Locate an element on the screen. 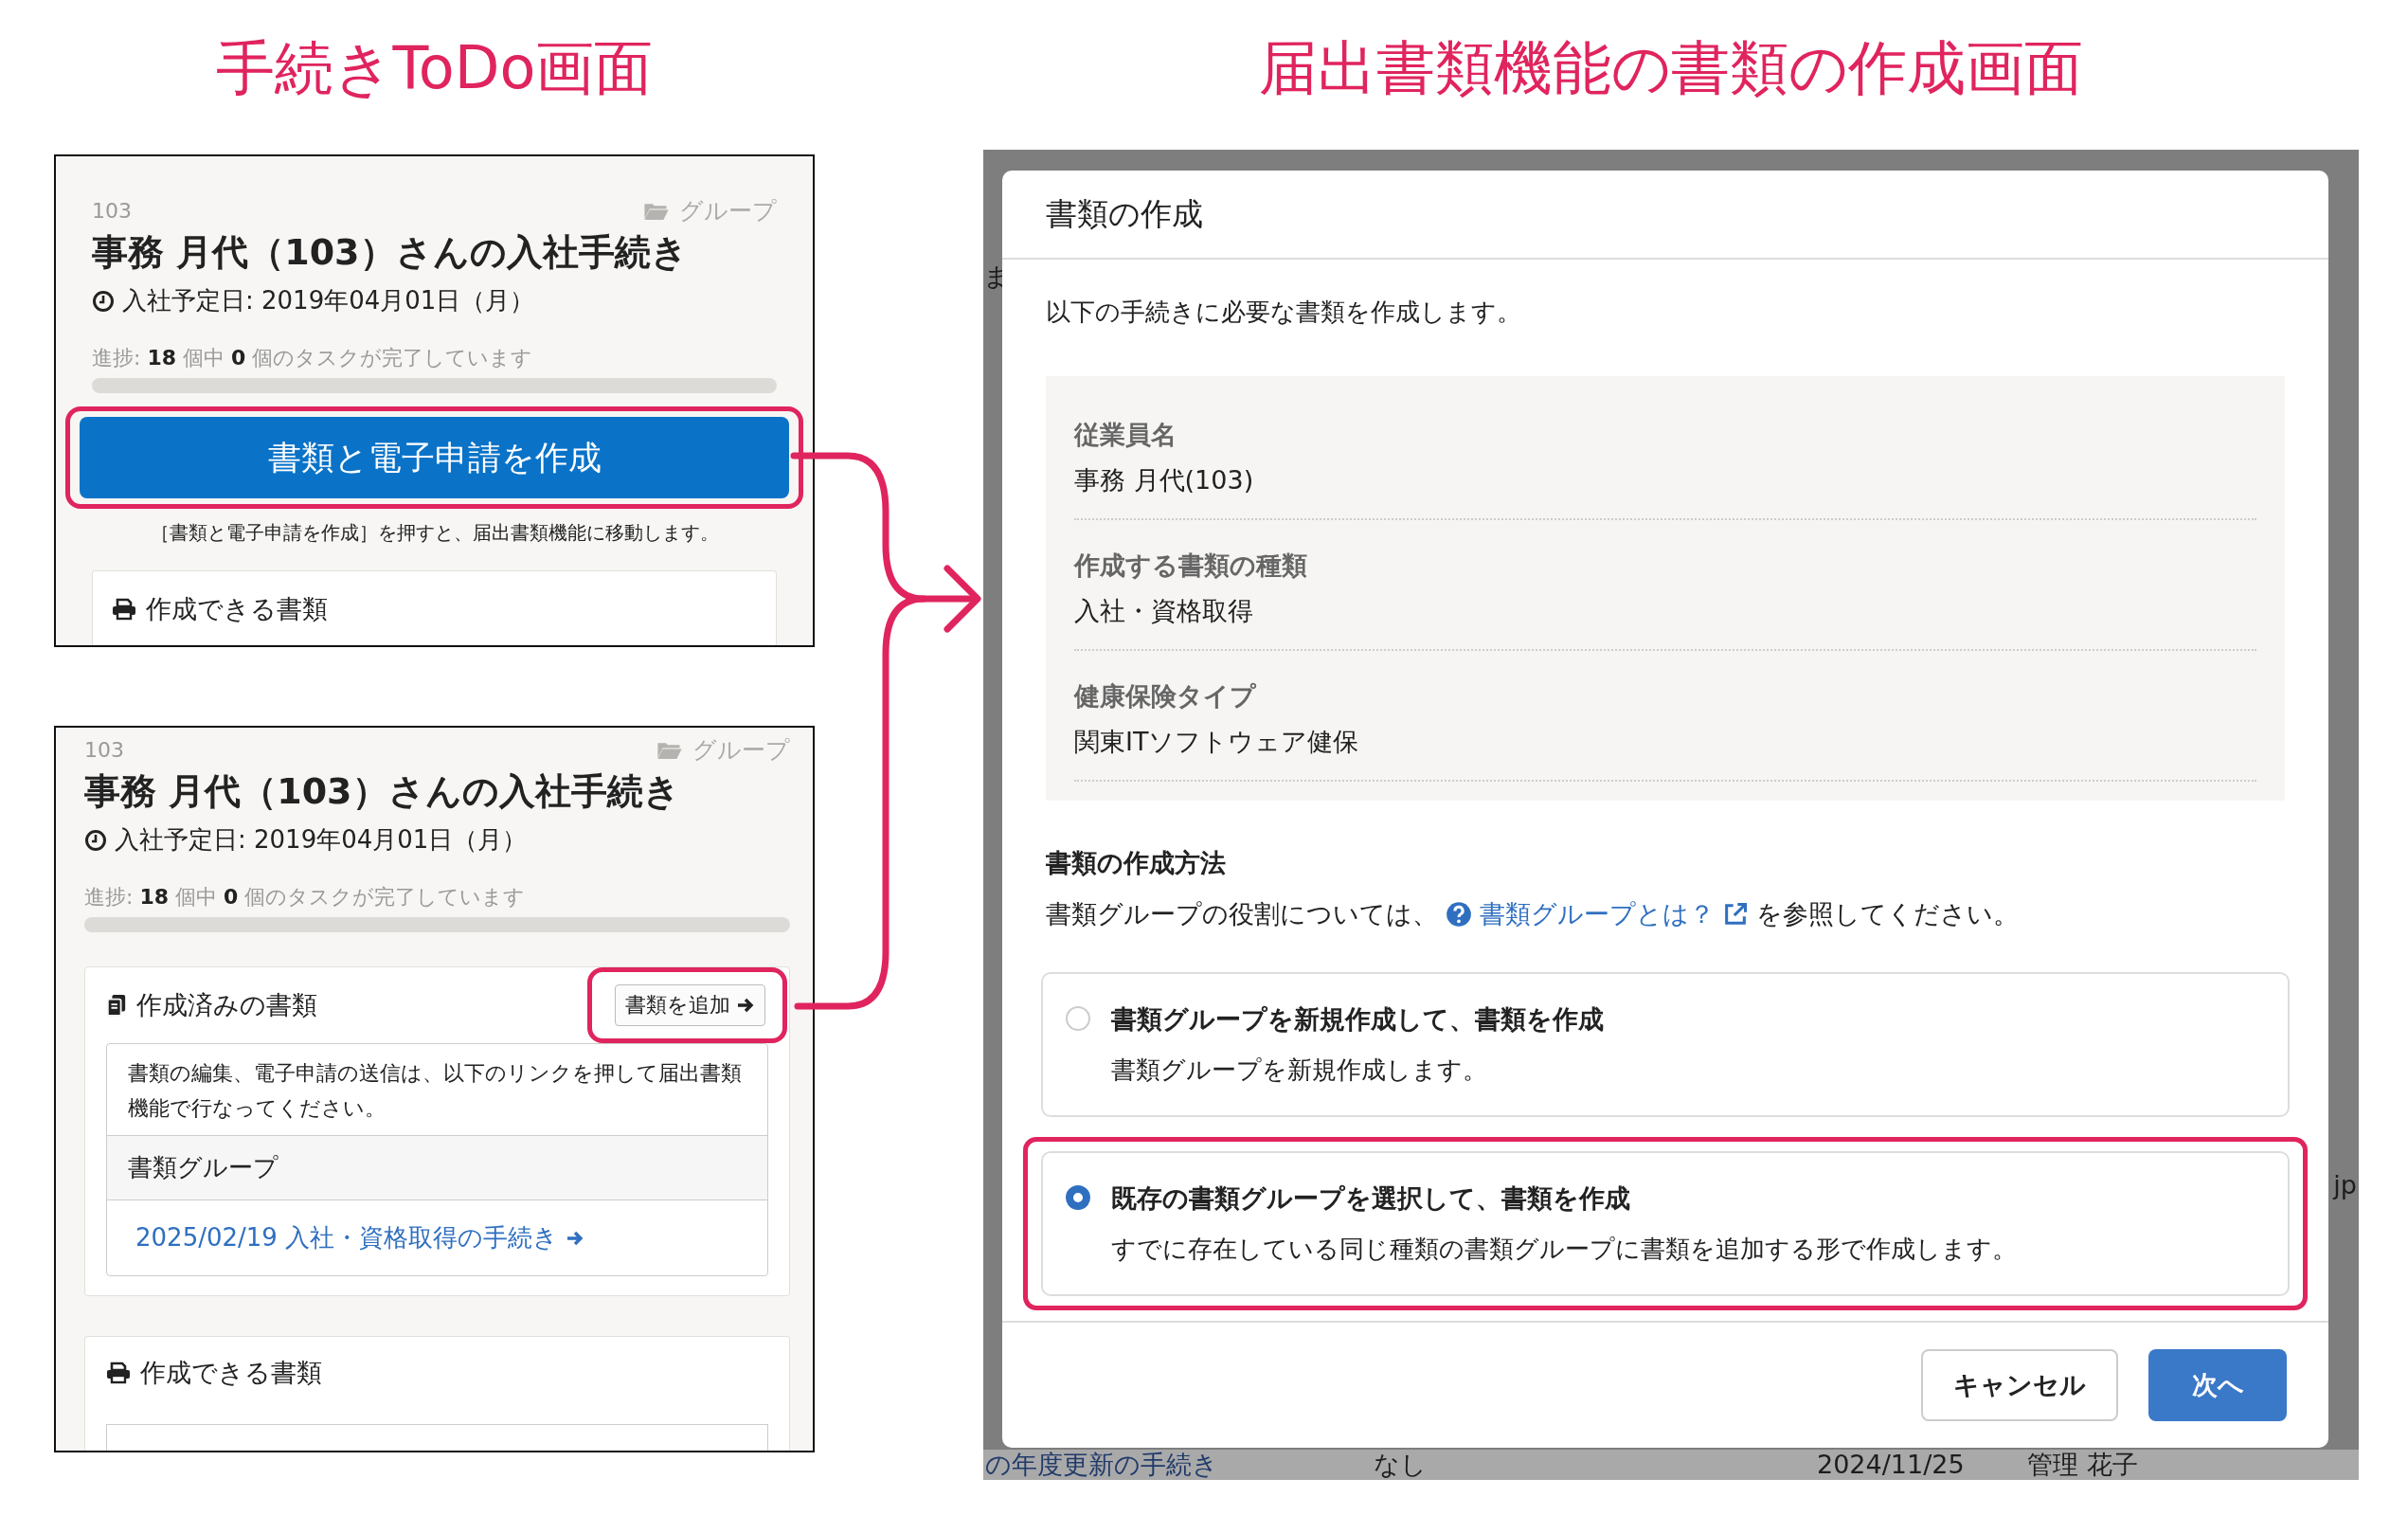  create-documents-button: 書類と電子申請を作成 is located at coordinates (434, 457).